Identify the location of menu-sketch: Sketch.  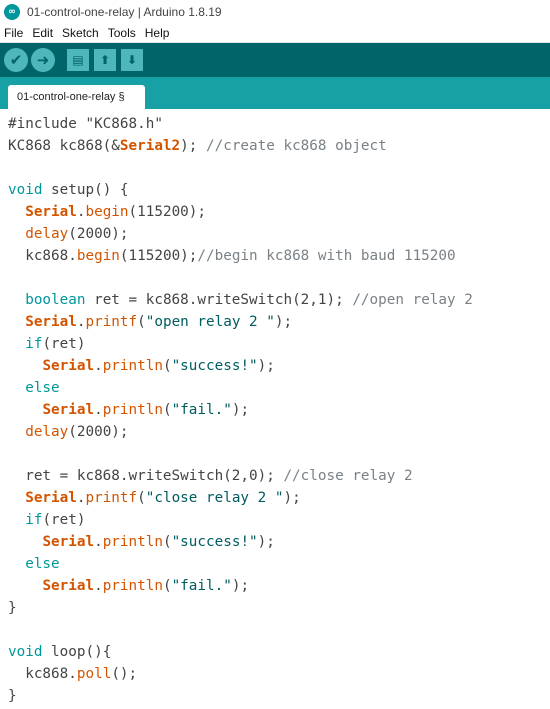
(81, 33).